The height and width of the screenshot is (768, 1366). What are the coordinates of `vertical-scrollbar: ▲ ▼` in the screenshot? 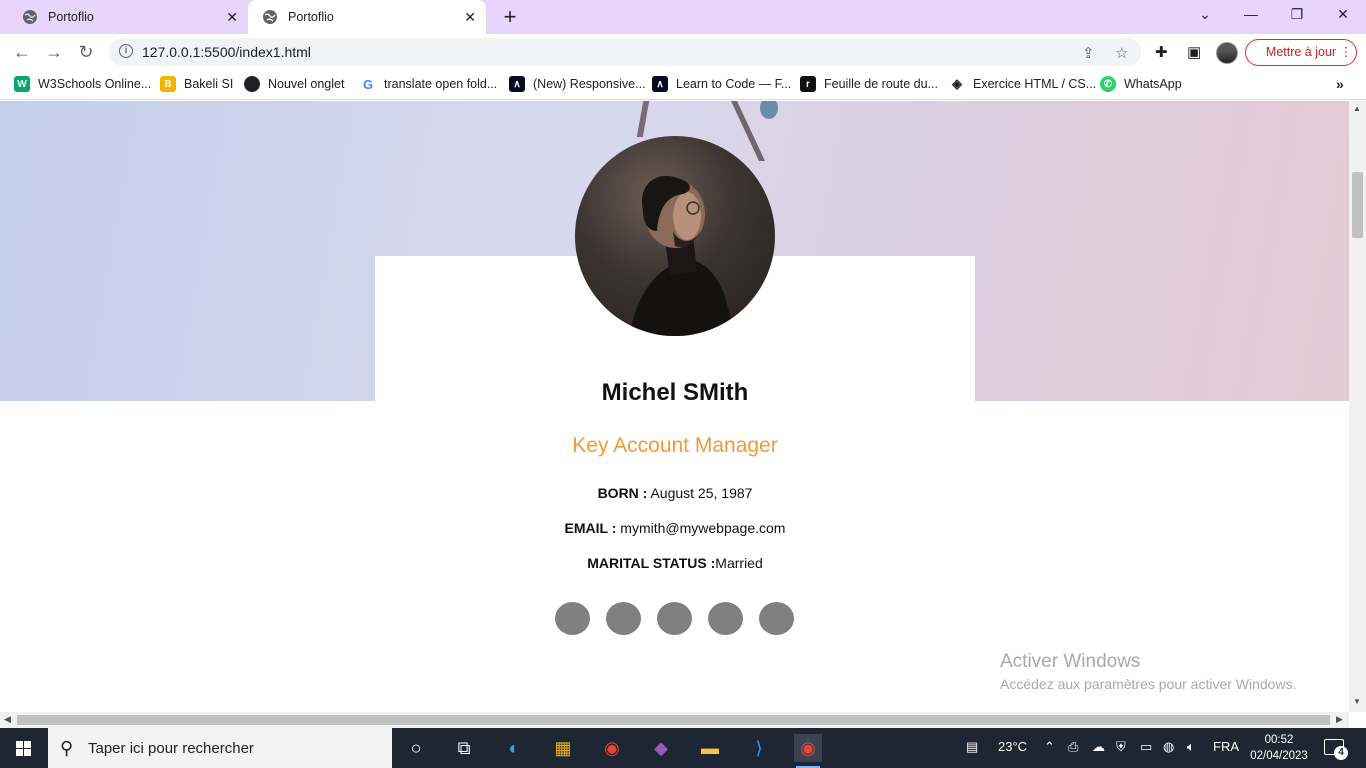 It's located at (1357, 406).